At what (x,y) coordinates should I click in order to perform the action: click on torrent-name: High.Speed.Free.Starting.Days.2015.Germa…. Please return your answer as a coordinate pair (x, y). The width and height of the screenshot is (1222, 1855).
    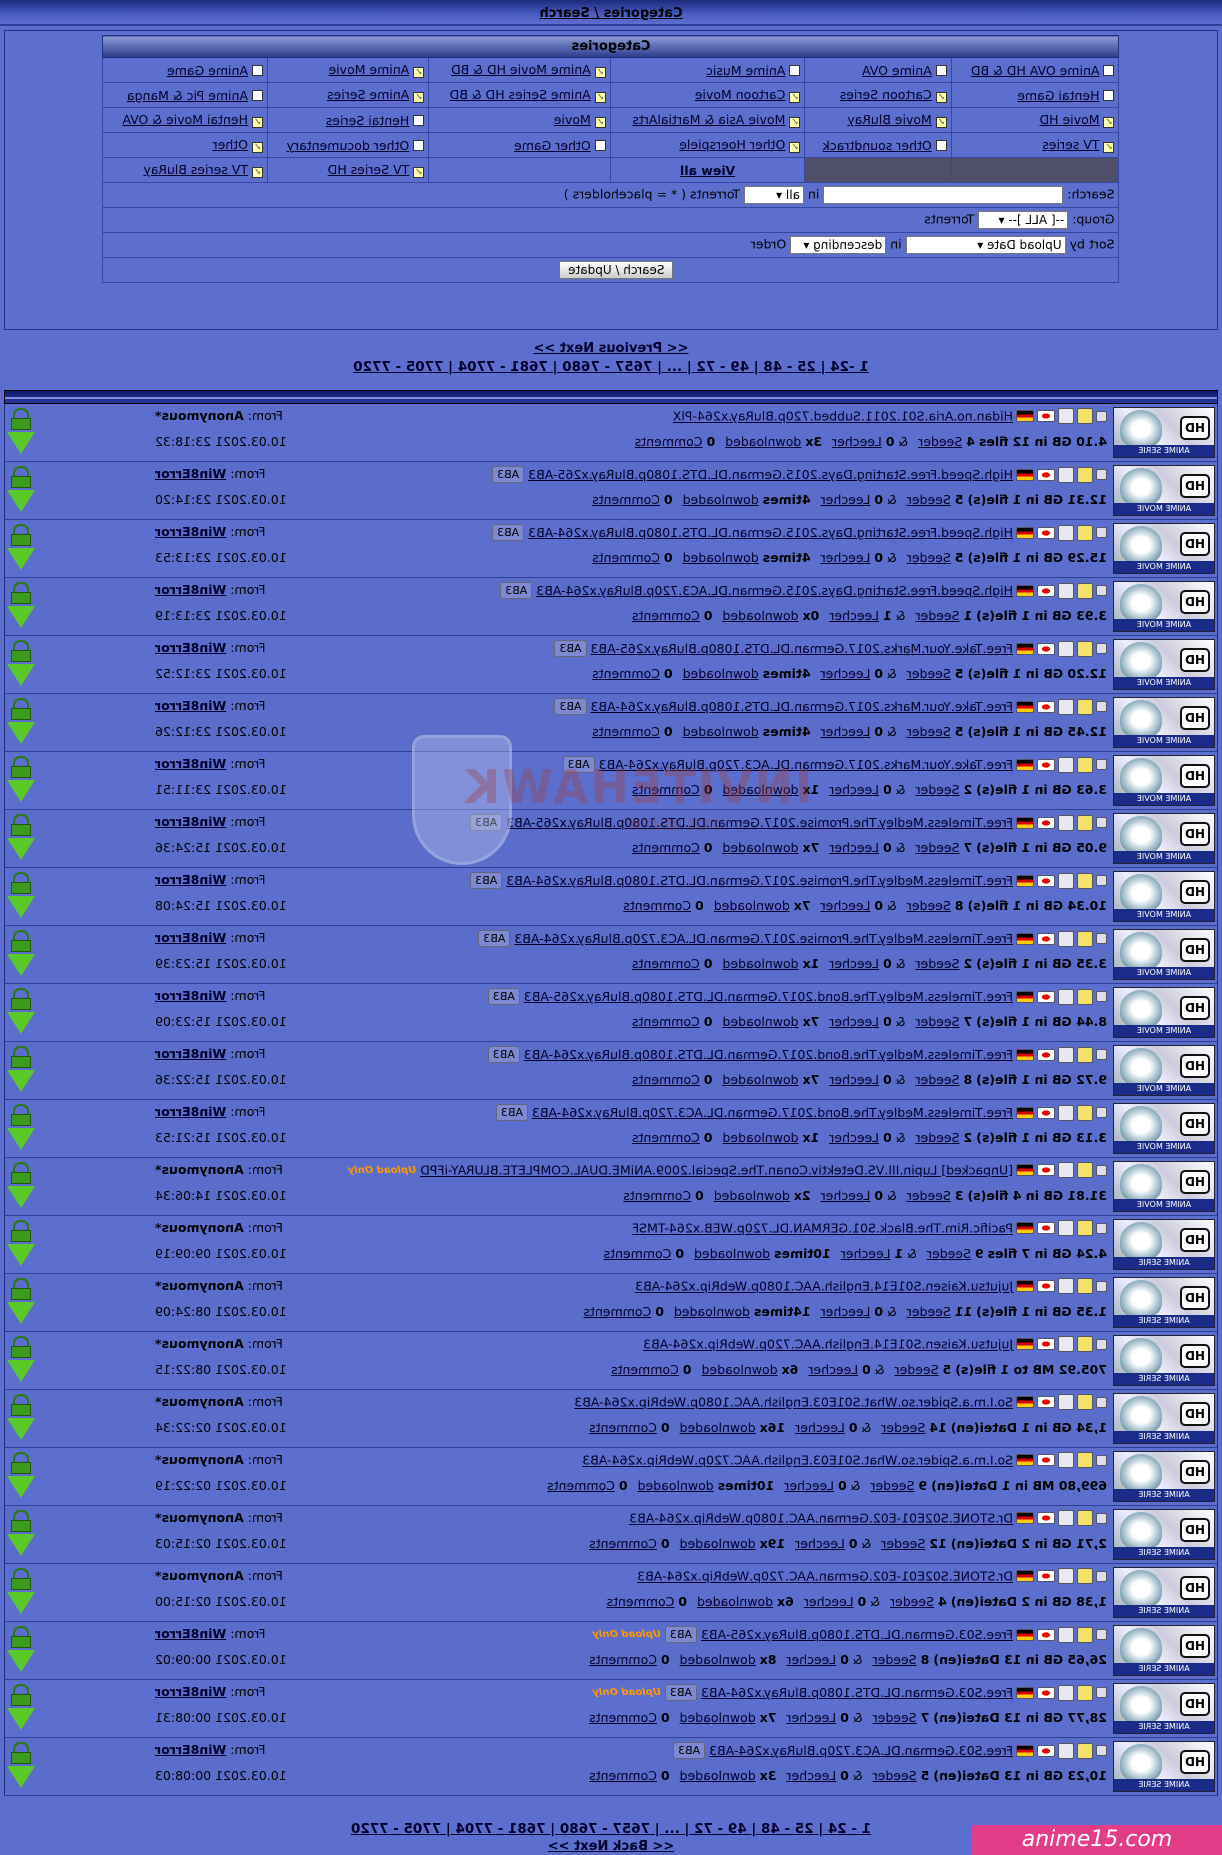
    Looking at the image, I should click on (770, 532).